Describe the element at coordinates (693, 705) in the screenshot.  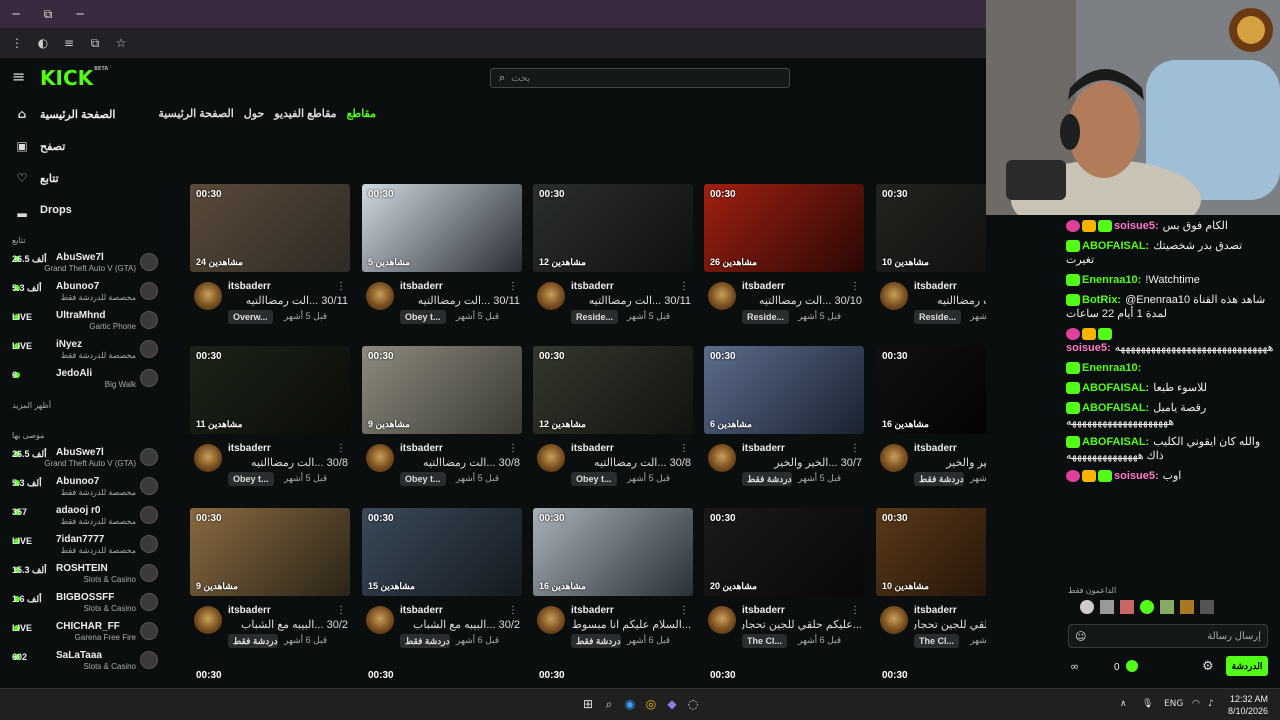
I see `app-icon: ◌` at that location.